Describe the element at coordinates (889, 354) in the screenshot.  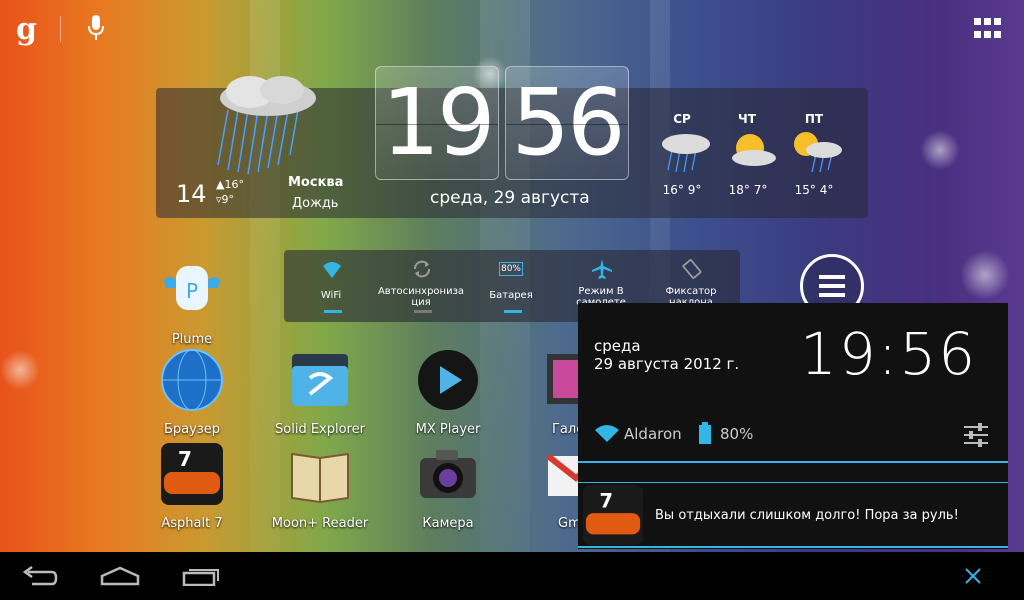
I see `notification-clock: 19:56` at that location.